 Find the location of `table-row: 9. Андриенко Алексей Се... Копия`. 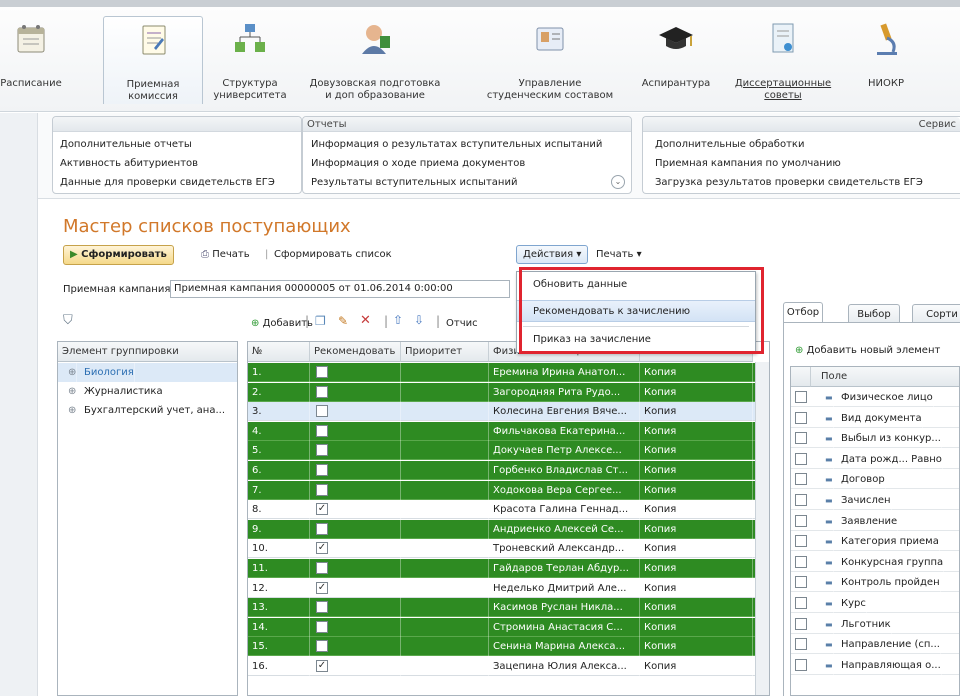

table-row: 9. Андриенко Алексей Се... Копия is located at coordinates (508, 529).